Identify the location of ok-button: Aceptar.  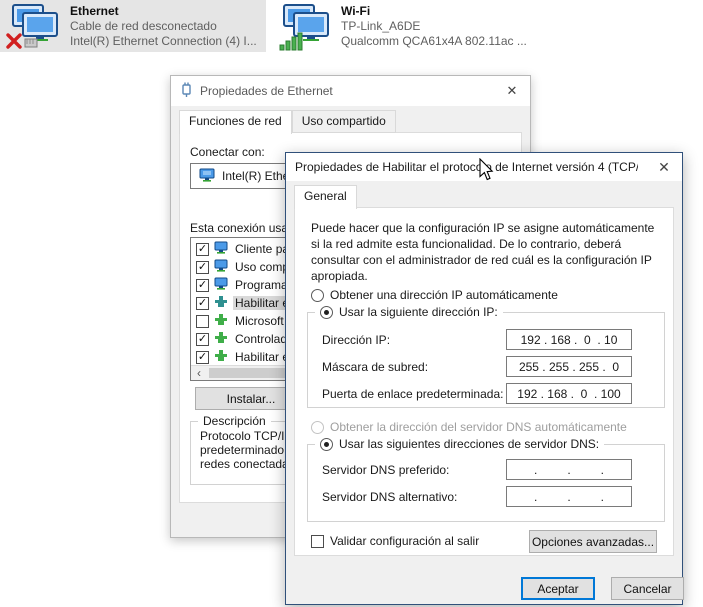
(558, 588).